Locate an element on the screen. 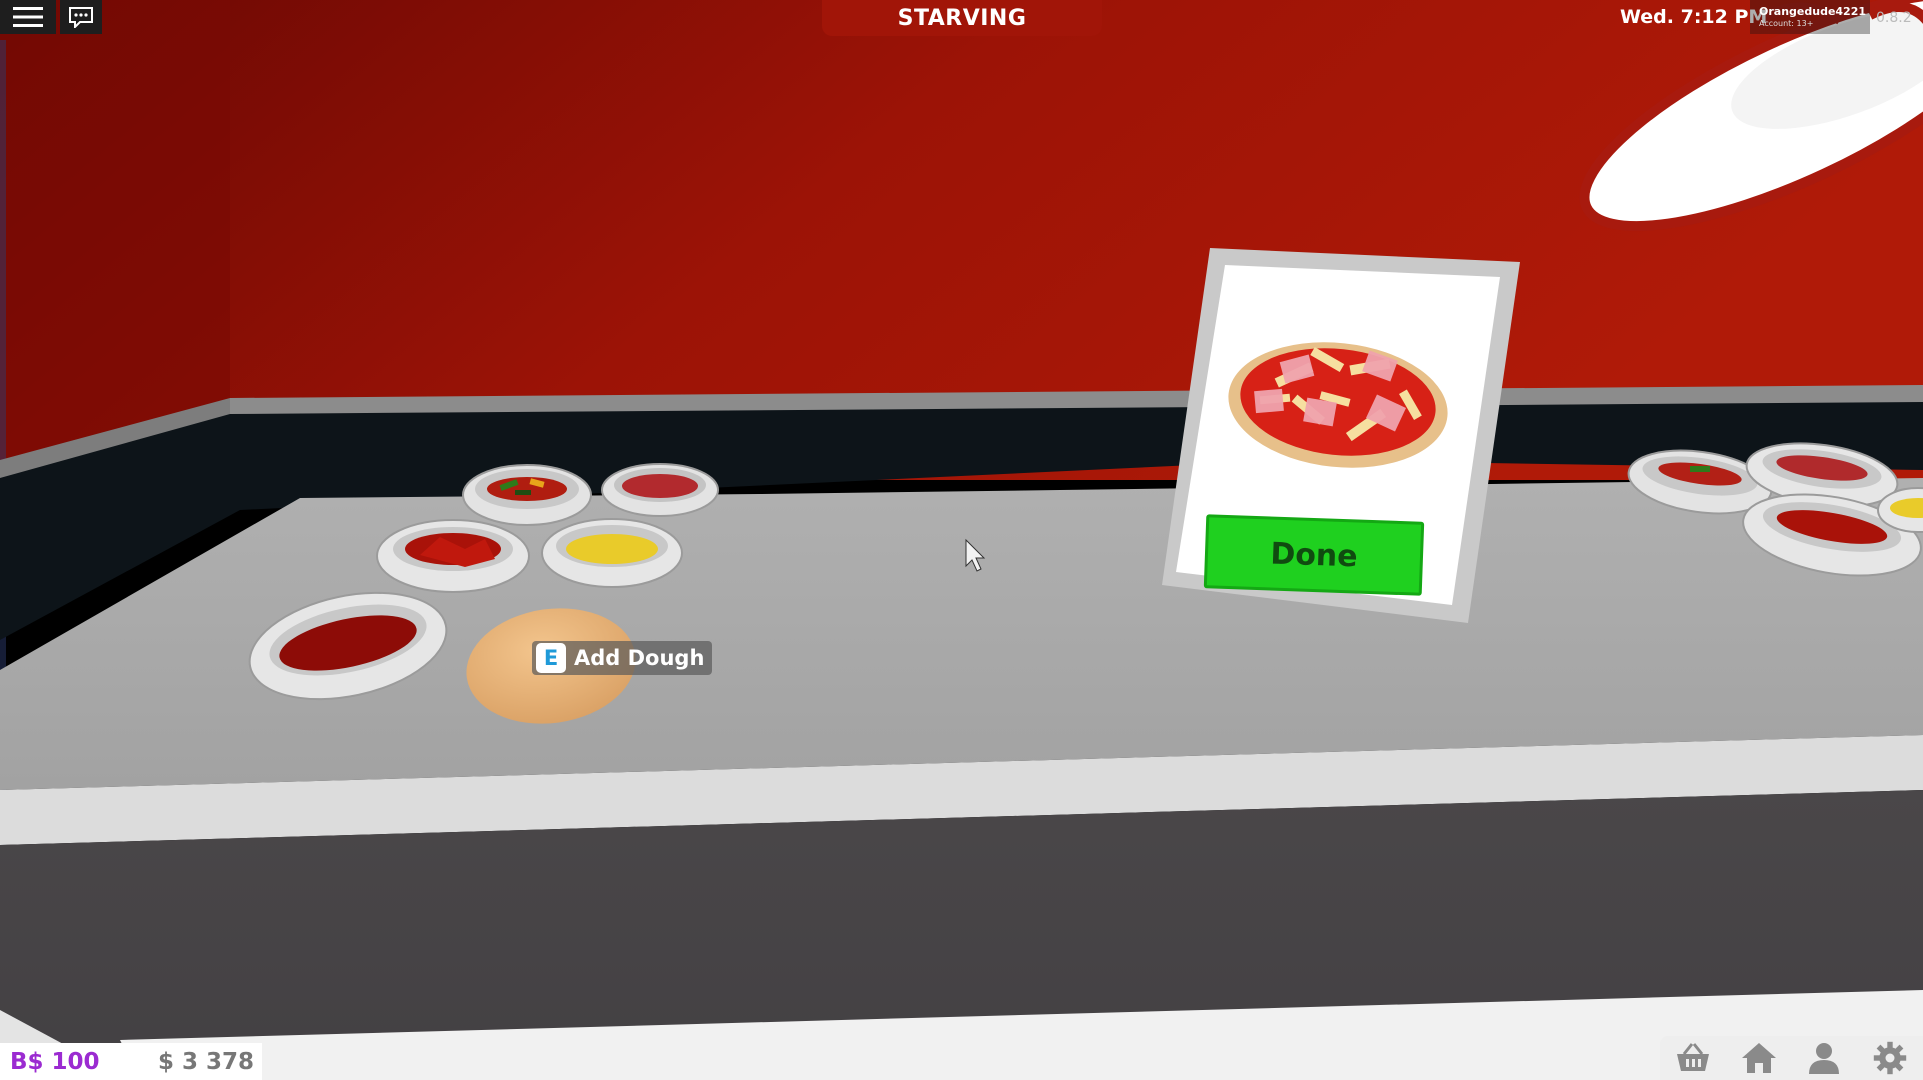 The width and height of the screenshot is (1923, 1080). version-label: 0.8.2 is located at coordinates (1894, 18).